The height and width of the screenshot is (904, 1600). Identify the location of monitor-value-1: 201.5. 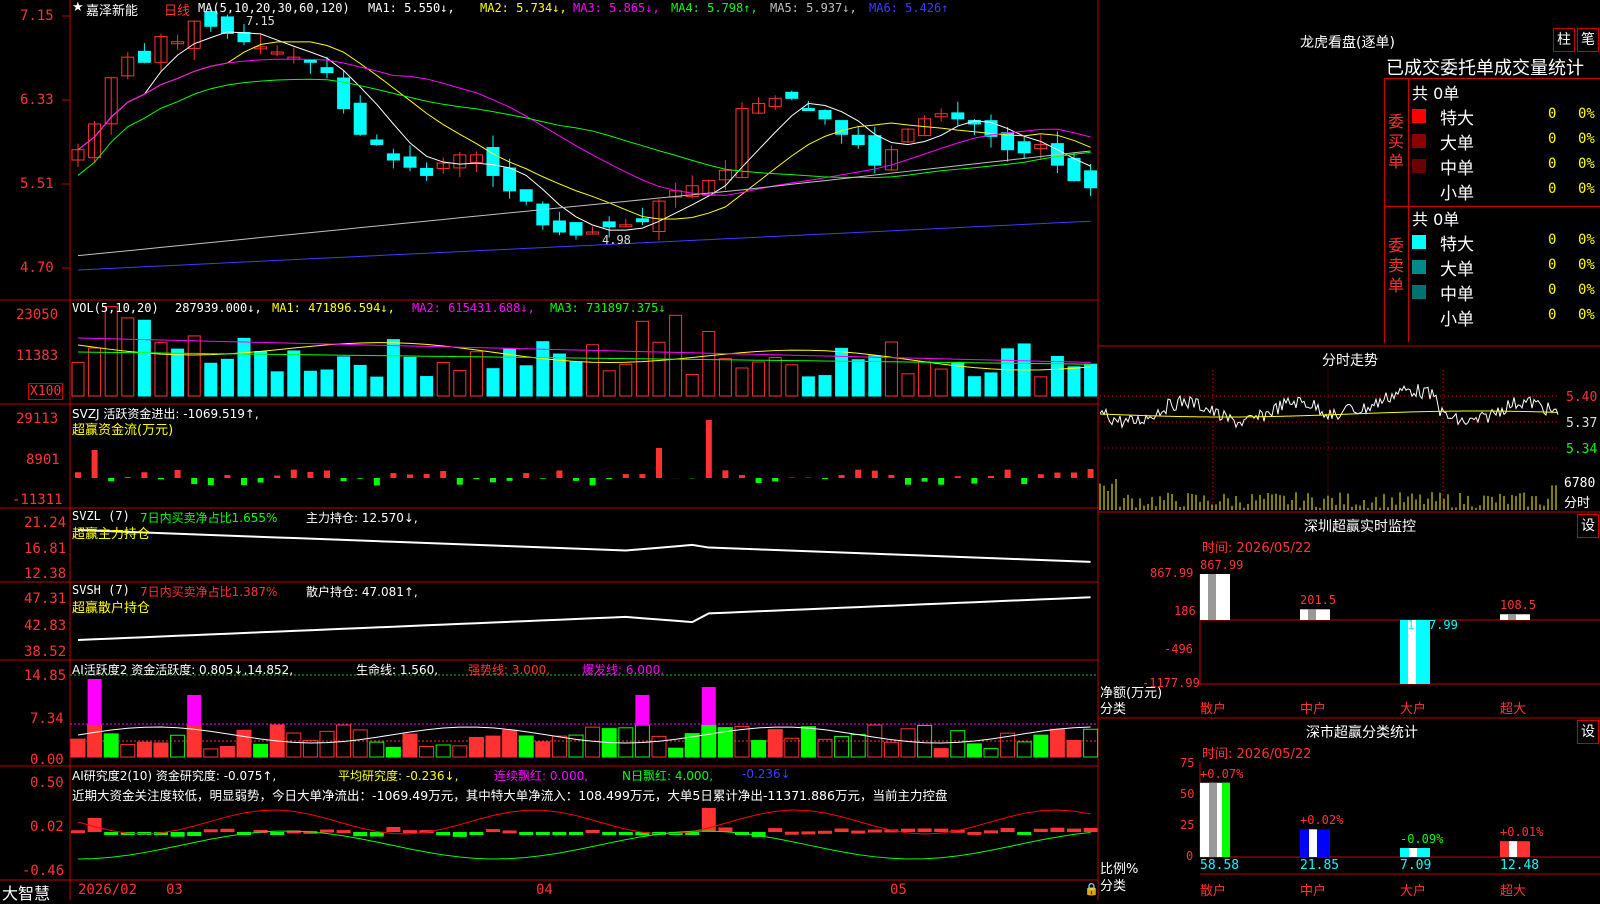
(1318, 600).